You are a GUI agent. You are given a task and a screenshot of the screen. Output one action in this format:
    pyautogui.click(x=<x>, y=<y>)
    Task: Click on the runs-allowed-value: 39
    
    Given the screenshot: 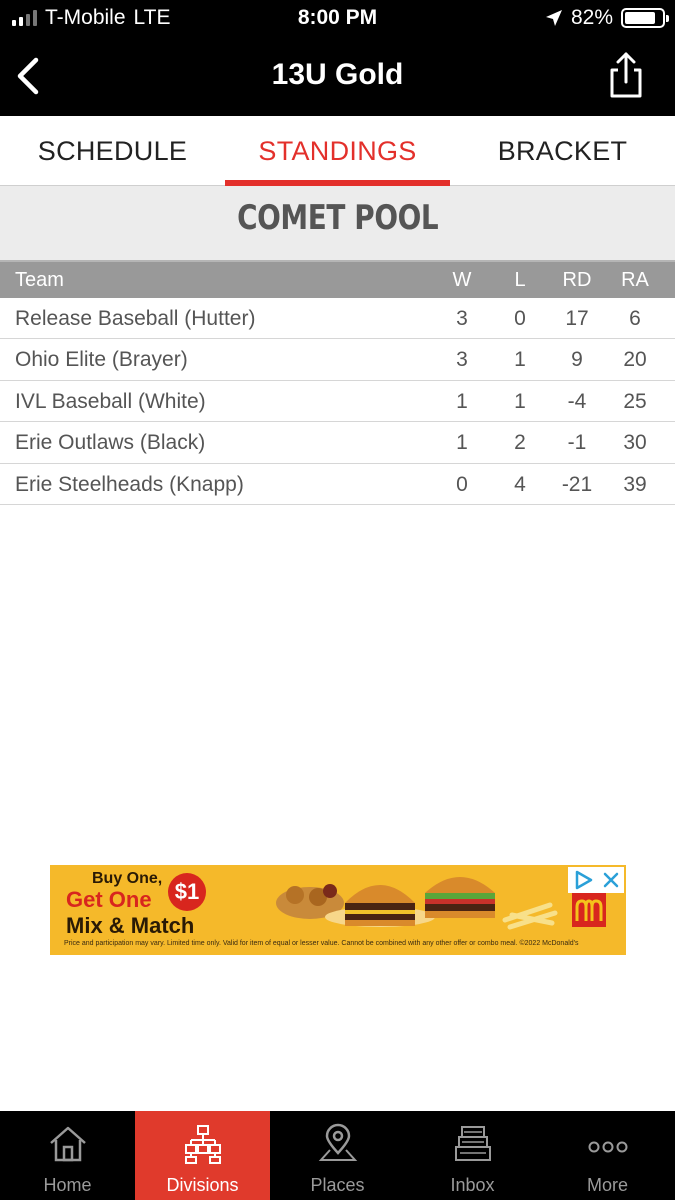 What is the action you would take?
    pyautogui.click(x=635, y=484)
    